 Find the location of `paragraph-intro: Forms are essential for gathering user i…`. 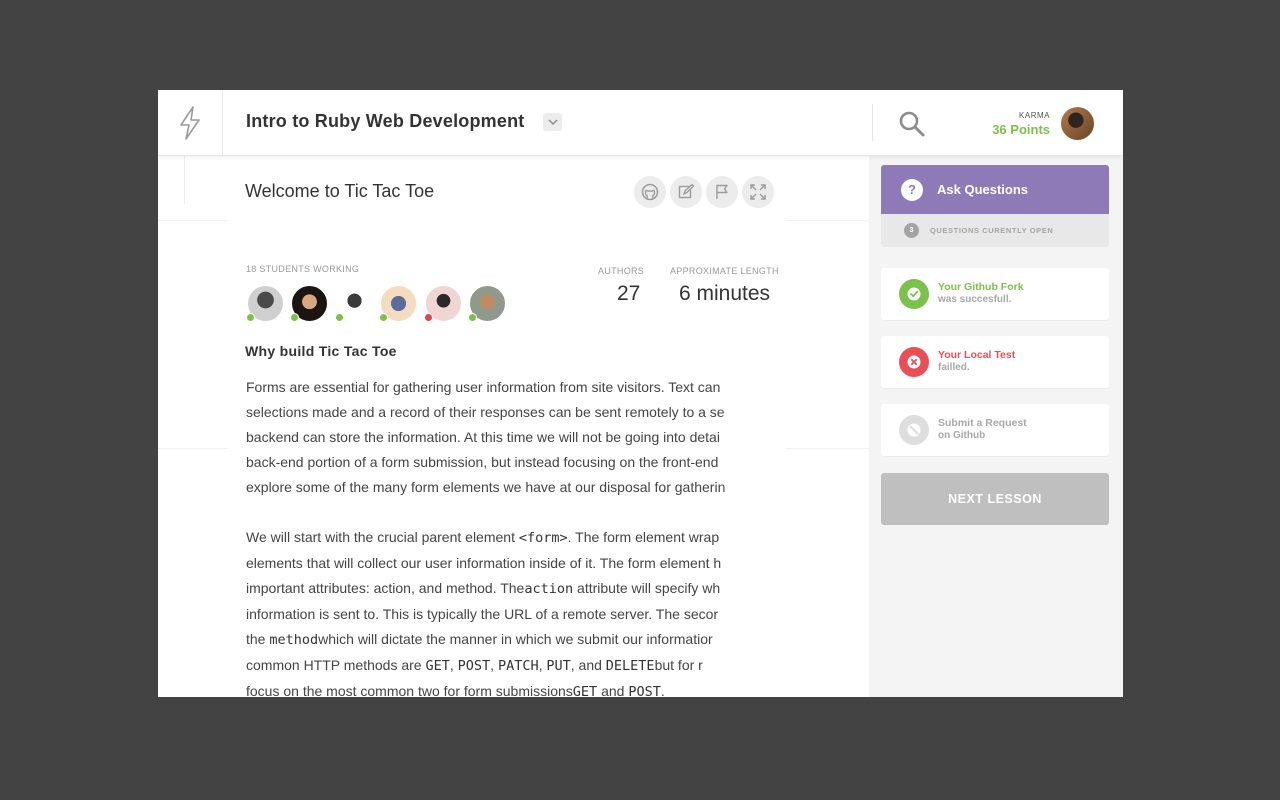

paragraph-intro: Forms are essential for gathering user i… is located at coordinates (505, 437).